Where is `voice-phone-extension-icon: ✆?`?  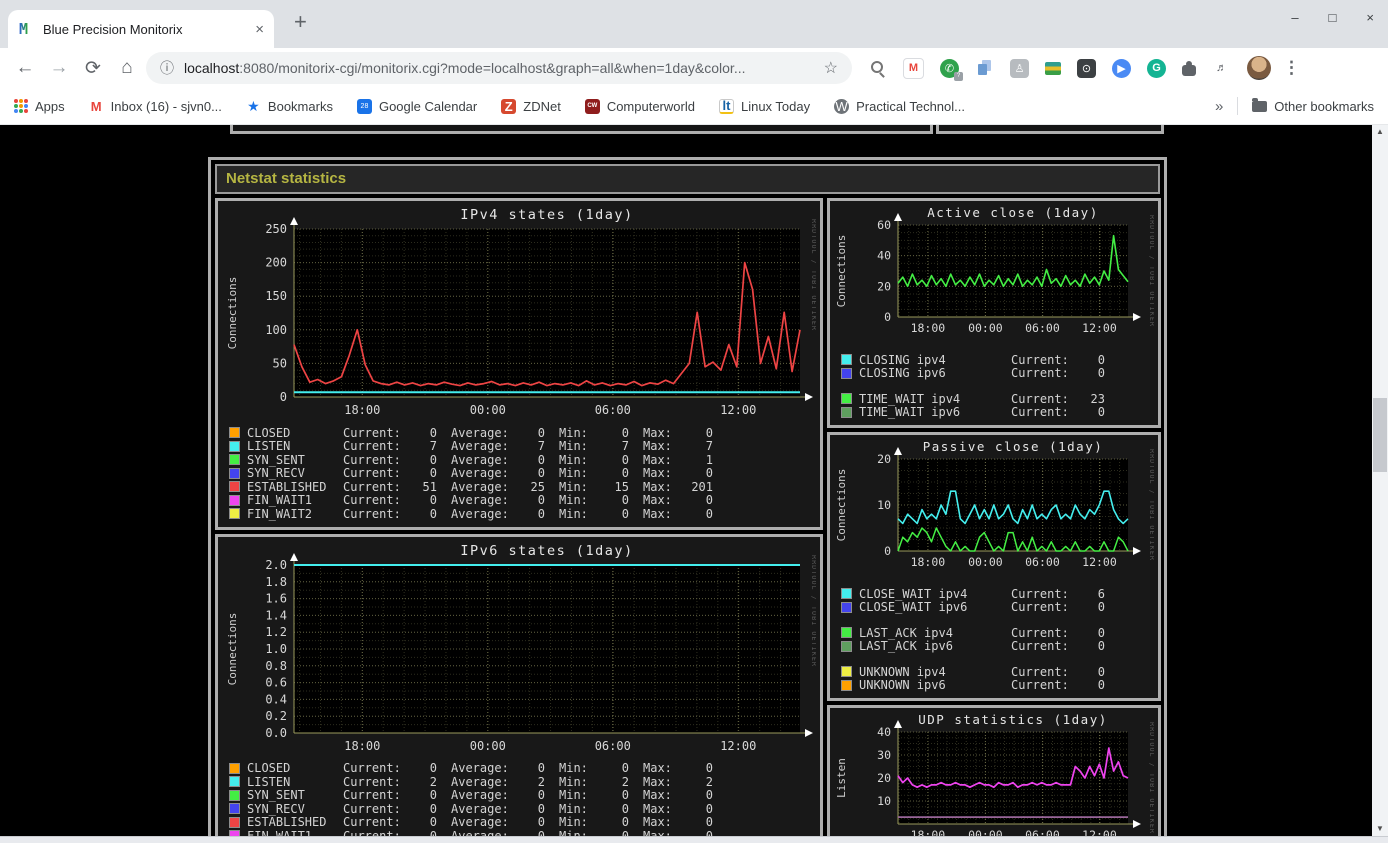 voice-phone-extension-icon: ✆? is located at coordinates (951, 69).